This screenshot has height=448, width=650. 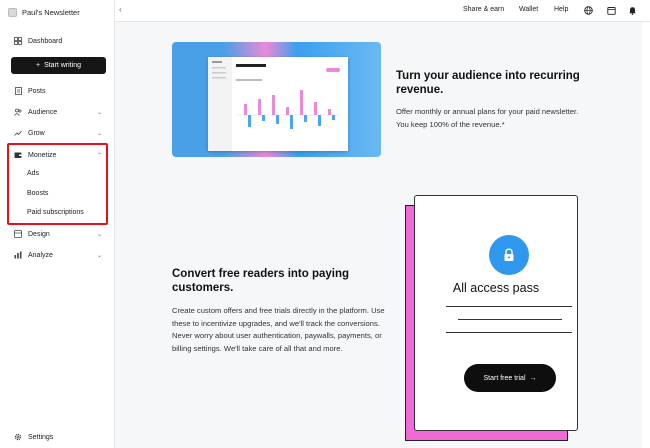 I want to click on start-writing-button: + Start writing, so click(x=58, y=65).